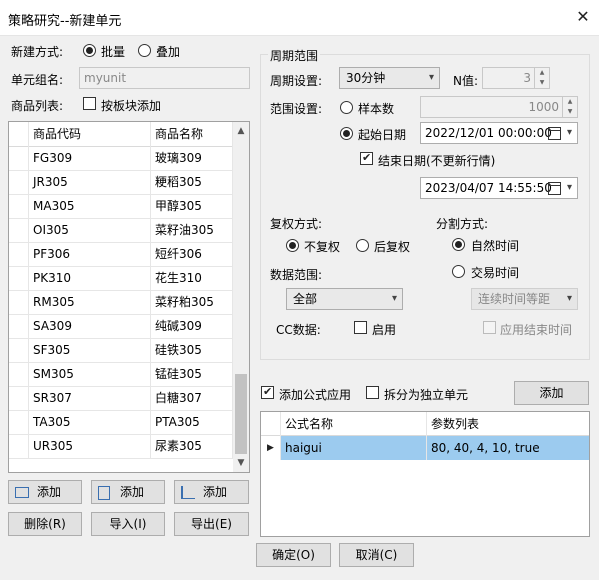 This screenshot has width=599, height=580. What do you see at coordinates (192, 206) in the screenshot?
I see `product-name-cell: 甲醇305` at bounding box center [192, 206].